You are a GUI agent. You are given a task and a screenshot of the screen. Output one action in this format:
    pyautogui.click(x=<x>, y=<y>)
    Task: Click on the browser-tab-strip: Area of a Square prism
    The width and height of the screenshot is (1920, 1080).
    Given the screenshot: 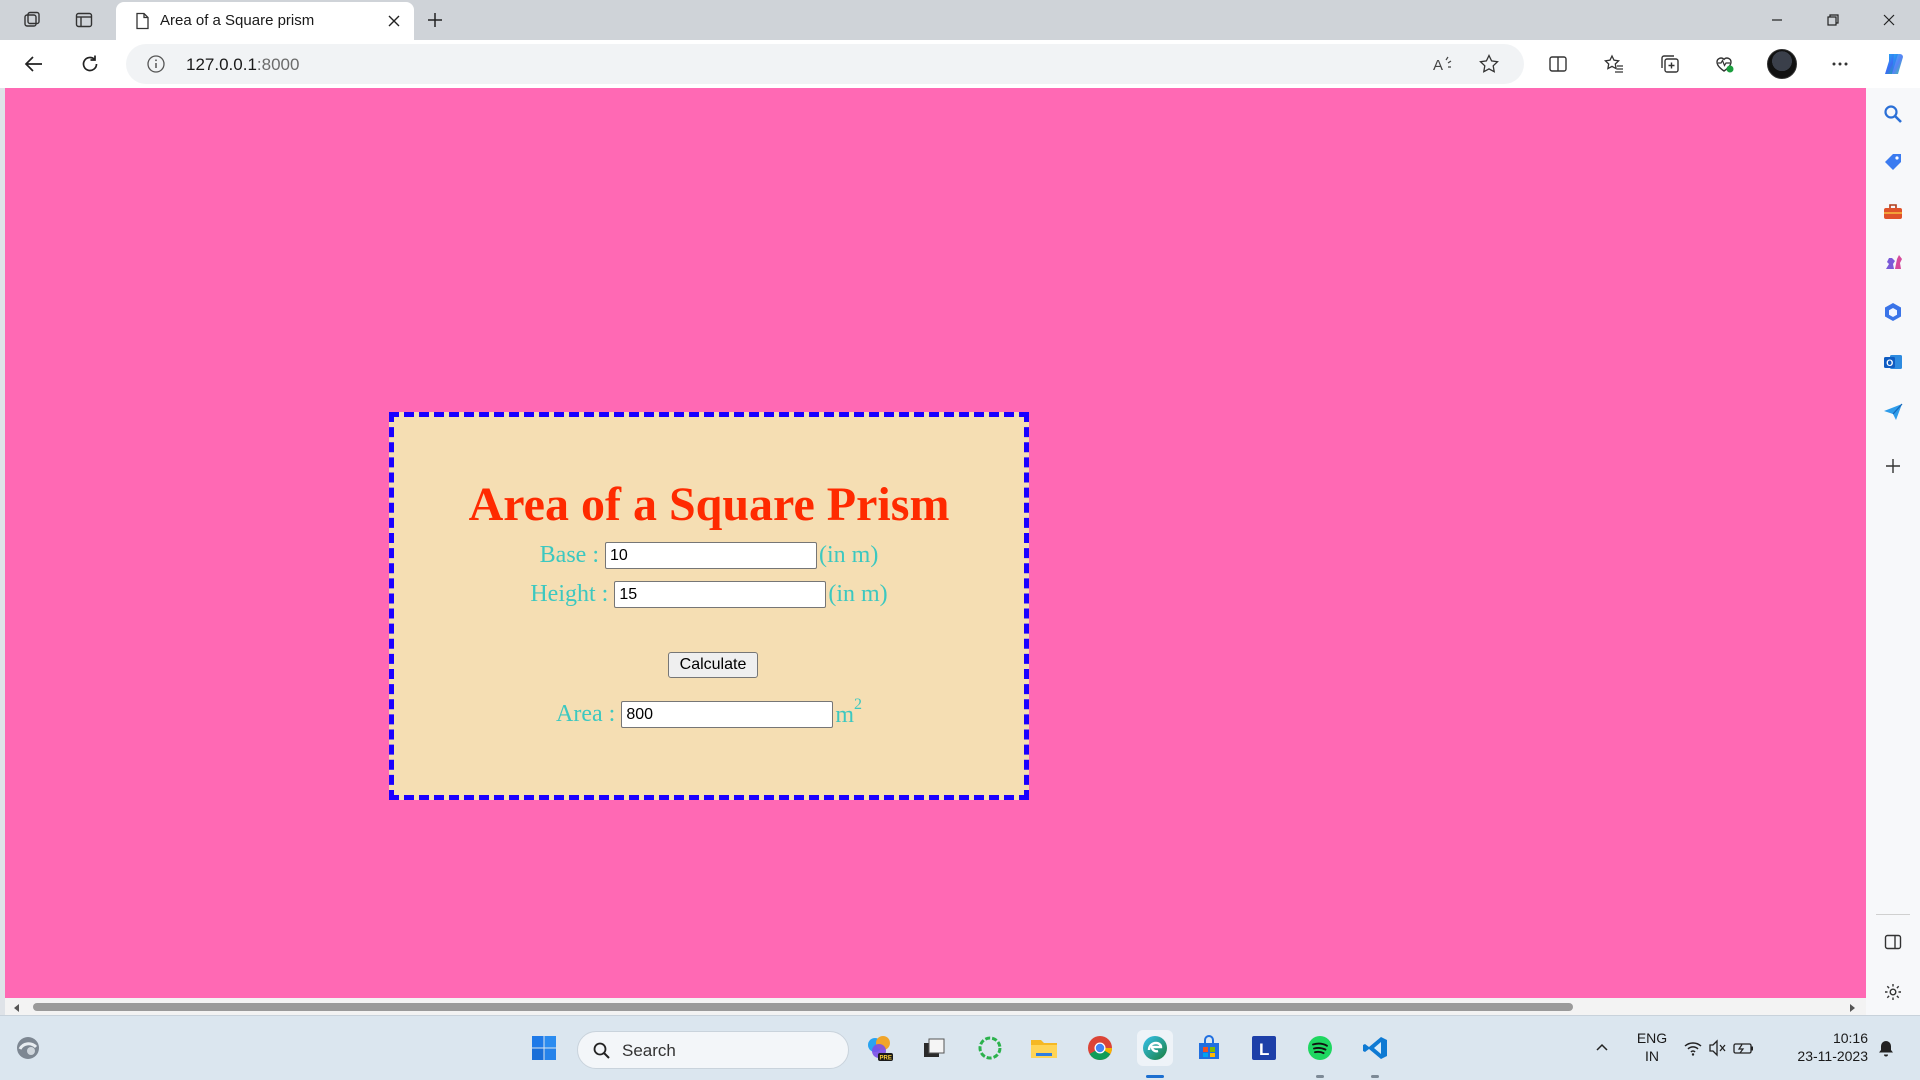 What is the action you would take?
    pyautogui.click(x=960, y=20)
    